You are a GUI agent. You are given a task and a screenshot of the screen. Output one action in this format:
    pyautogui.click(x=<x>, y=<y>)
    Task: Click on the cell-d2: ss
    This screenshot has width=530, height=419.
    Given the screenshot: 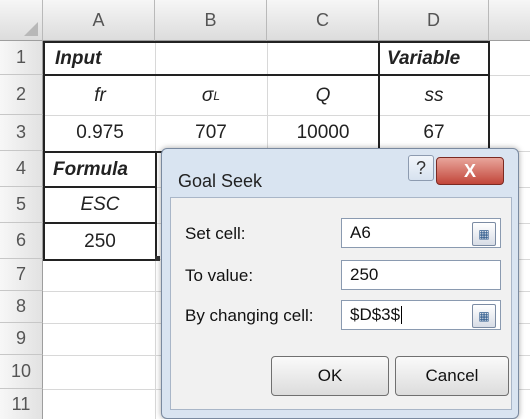 What is the action you would take?
    pyautogui.click(x=434, y=95)
    